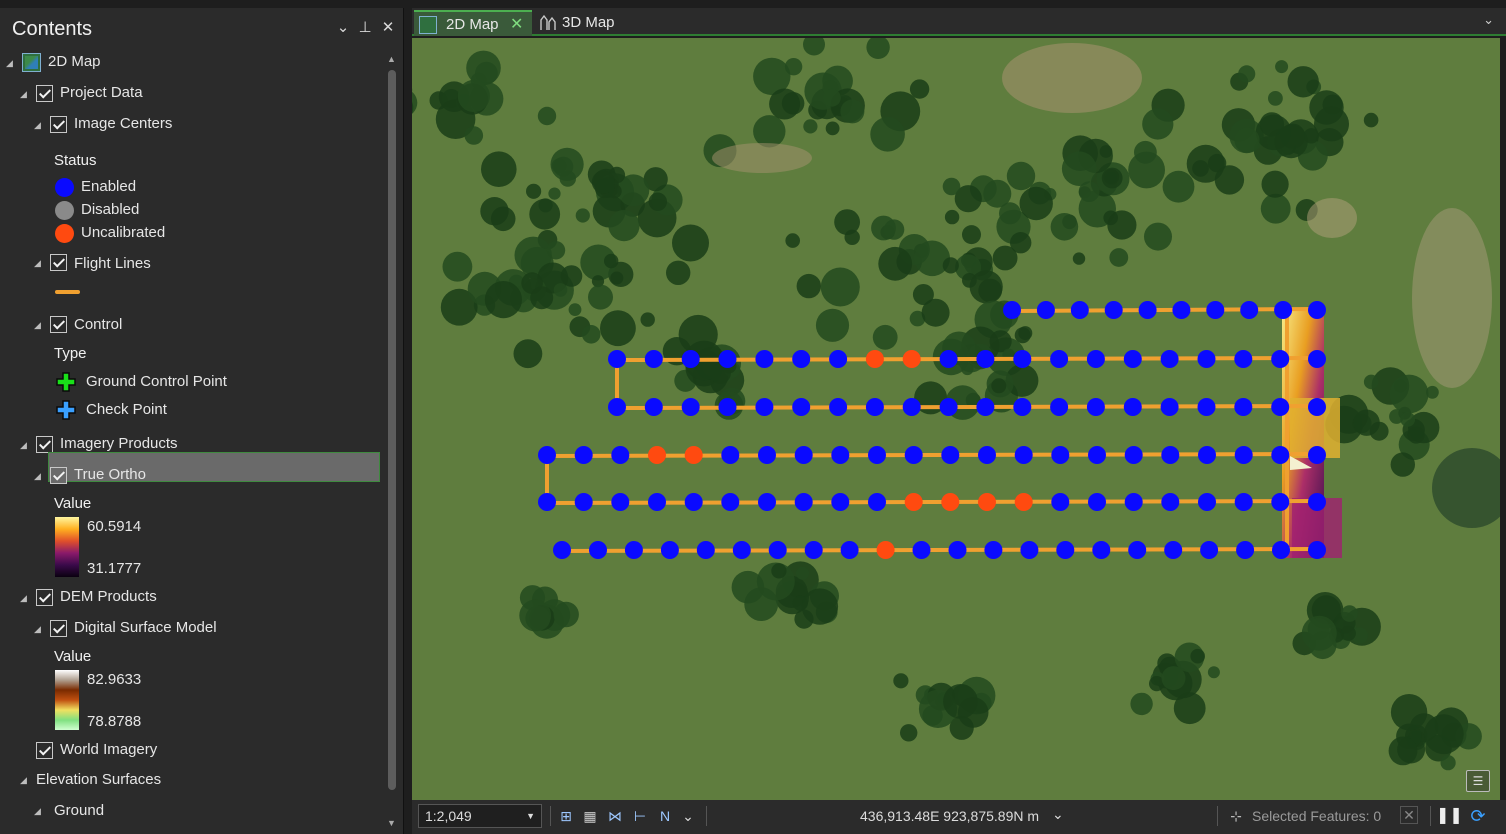 The image size is (1506, 834). Describe the element at coordinates (123, 232) in the screenshot. I see `legend-uncalibrated: Uncalibrated` at that location.